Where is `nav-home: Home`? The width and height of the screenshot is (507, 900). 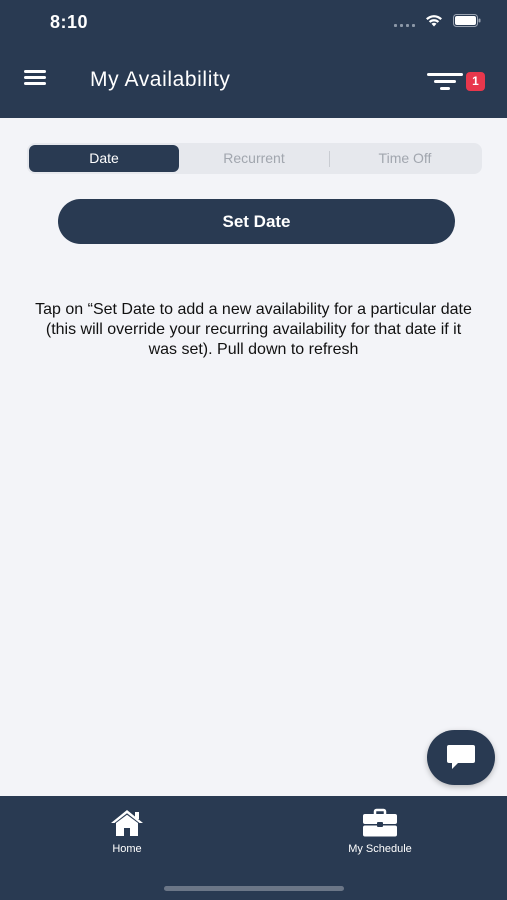 nav-home: Home is located at coordinates (127, 831).